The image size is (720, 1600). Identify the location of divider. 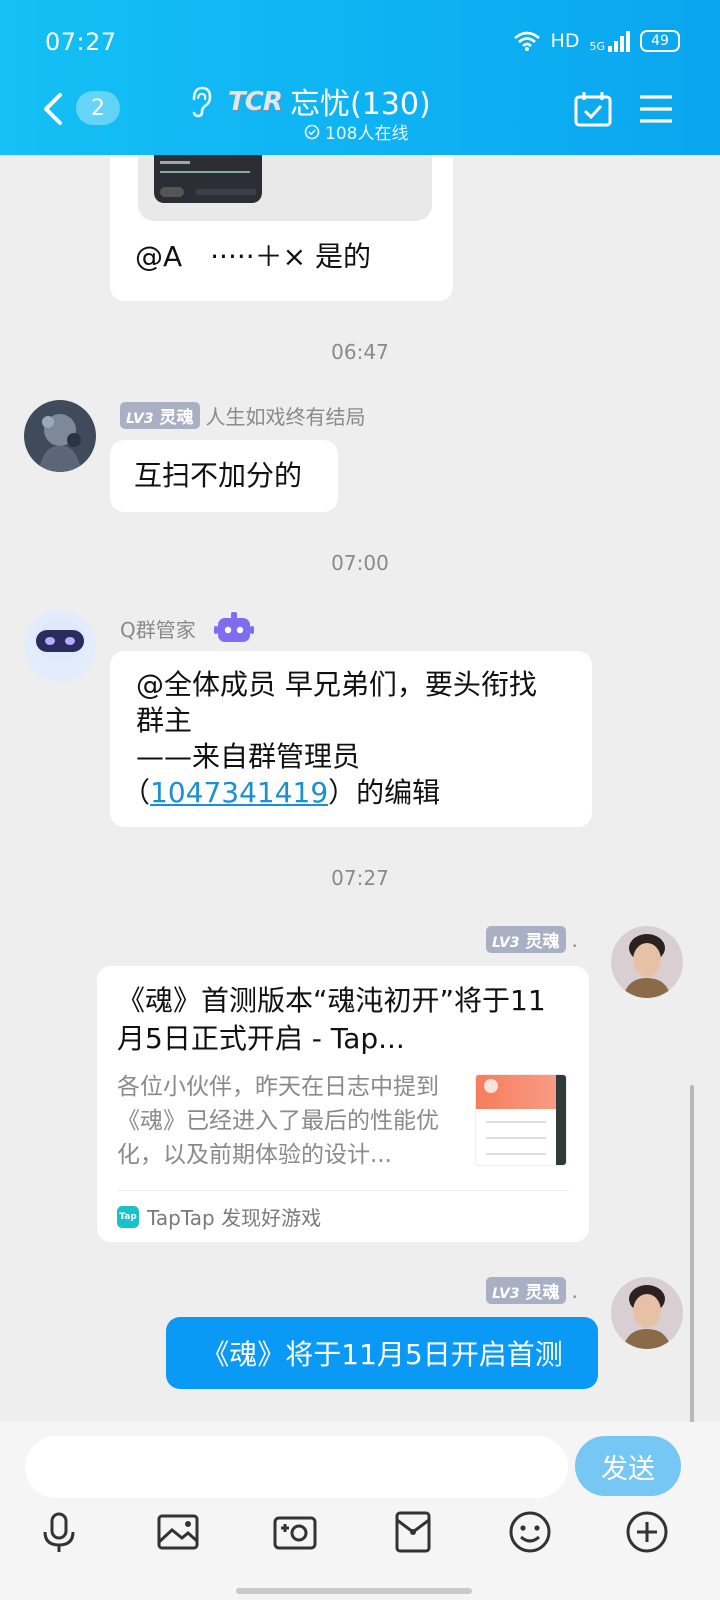
(343, 1190).